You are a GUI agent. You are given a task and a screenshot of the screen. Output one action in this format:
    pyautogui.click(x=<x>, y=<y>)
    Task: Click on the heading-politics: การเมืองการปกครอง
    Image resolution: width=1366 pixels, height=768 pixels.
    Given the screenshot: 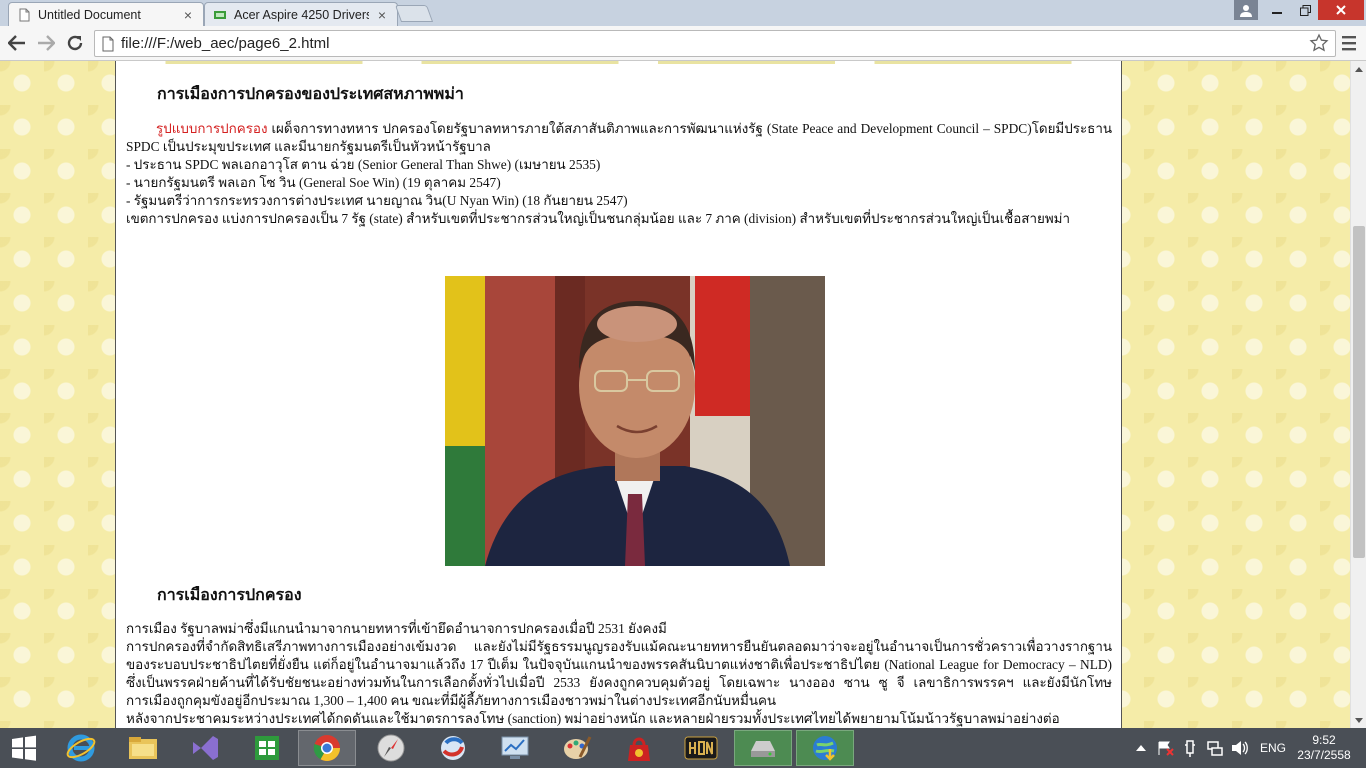 What is the action you would take?
    pyautogui.click(x=229, y=595)
    